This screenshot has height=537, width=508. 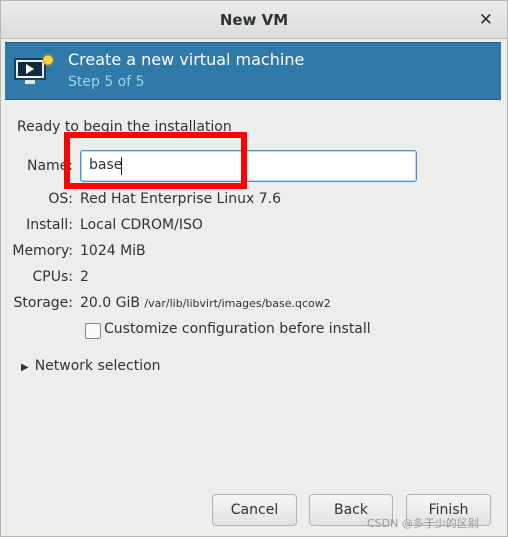 I want to click on memory-label: Memory:, so click(x=42, y=251).